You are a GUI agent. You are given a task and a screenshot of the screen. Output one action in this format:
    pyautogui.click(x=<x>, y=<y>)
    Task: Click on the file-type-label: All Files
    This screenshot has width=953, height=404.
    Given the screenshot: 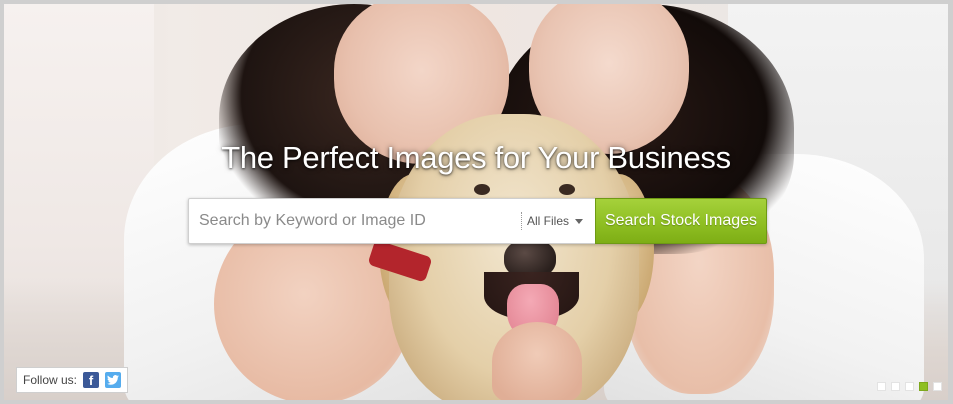 What is the action you would take?
    pyautogui.click(x=548, y=221)
    